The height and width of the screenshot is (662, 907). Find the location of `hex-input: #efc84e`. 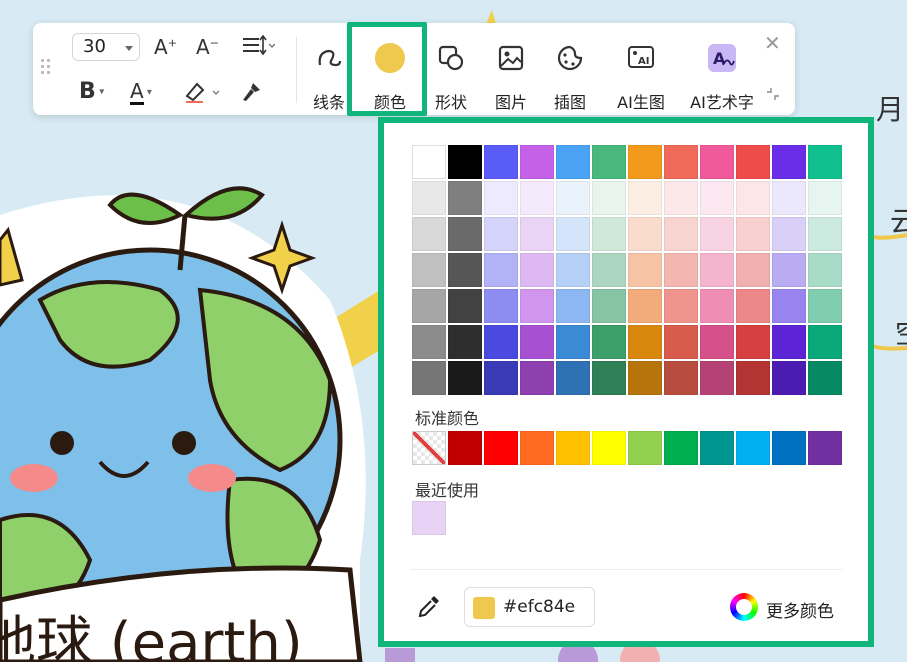

hex-input: #efc84e is located at coordinates (529, 607).